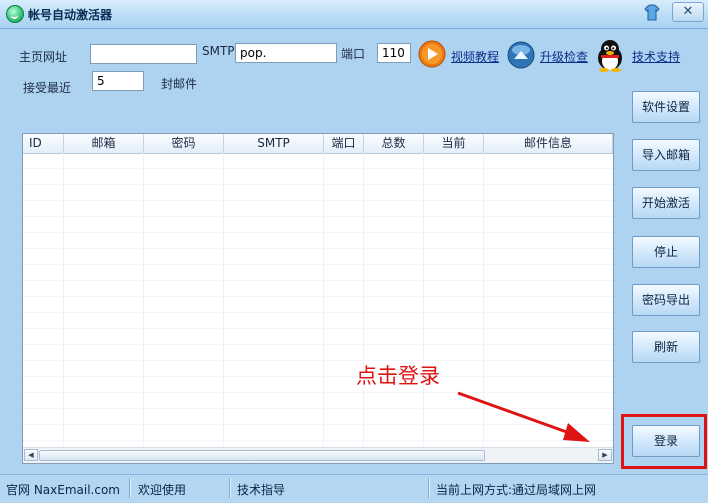 Image resolution: width=708 pixels, height=503 pixels. What do you see at coordinates (432, 54) in the screenshot?
I see `video-play-icon` at bounding box center [432, 54].